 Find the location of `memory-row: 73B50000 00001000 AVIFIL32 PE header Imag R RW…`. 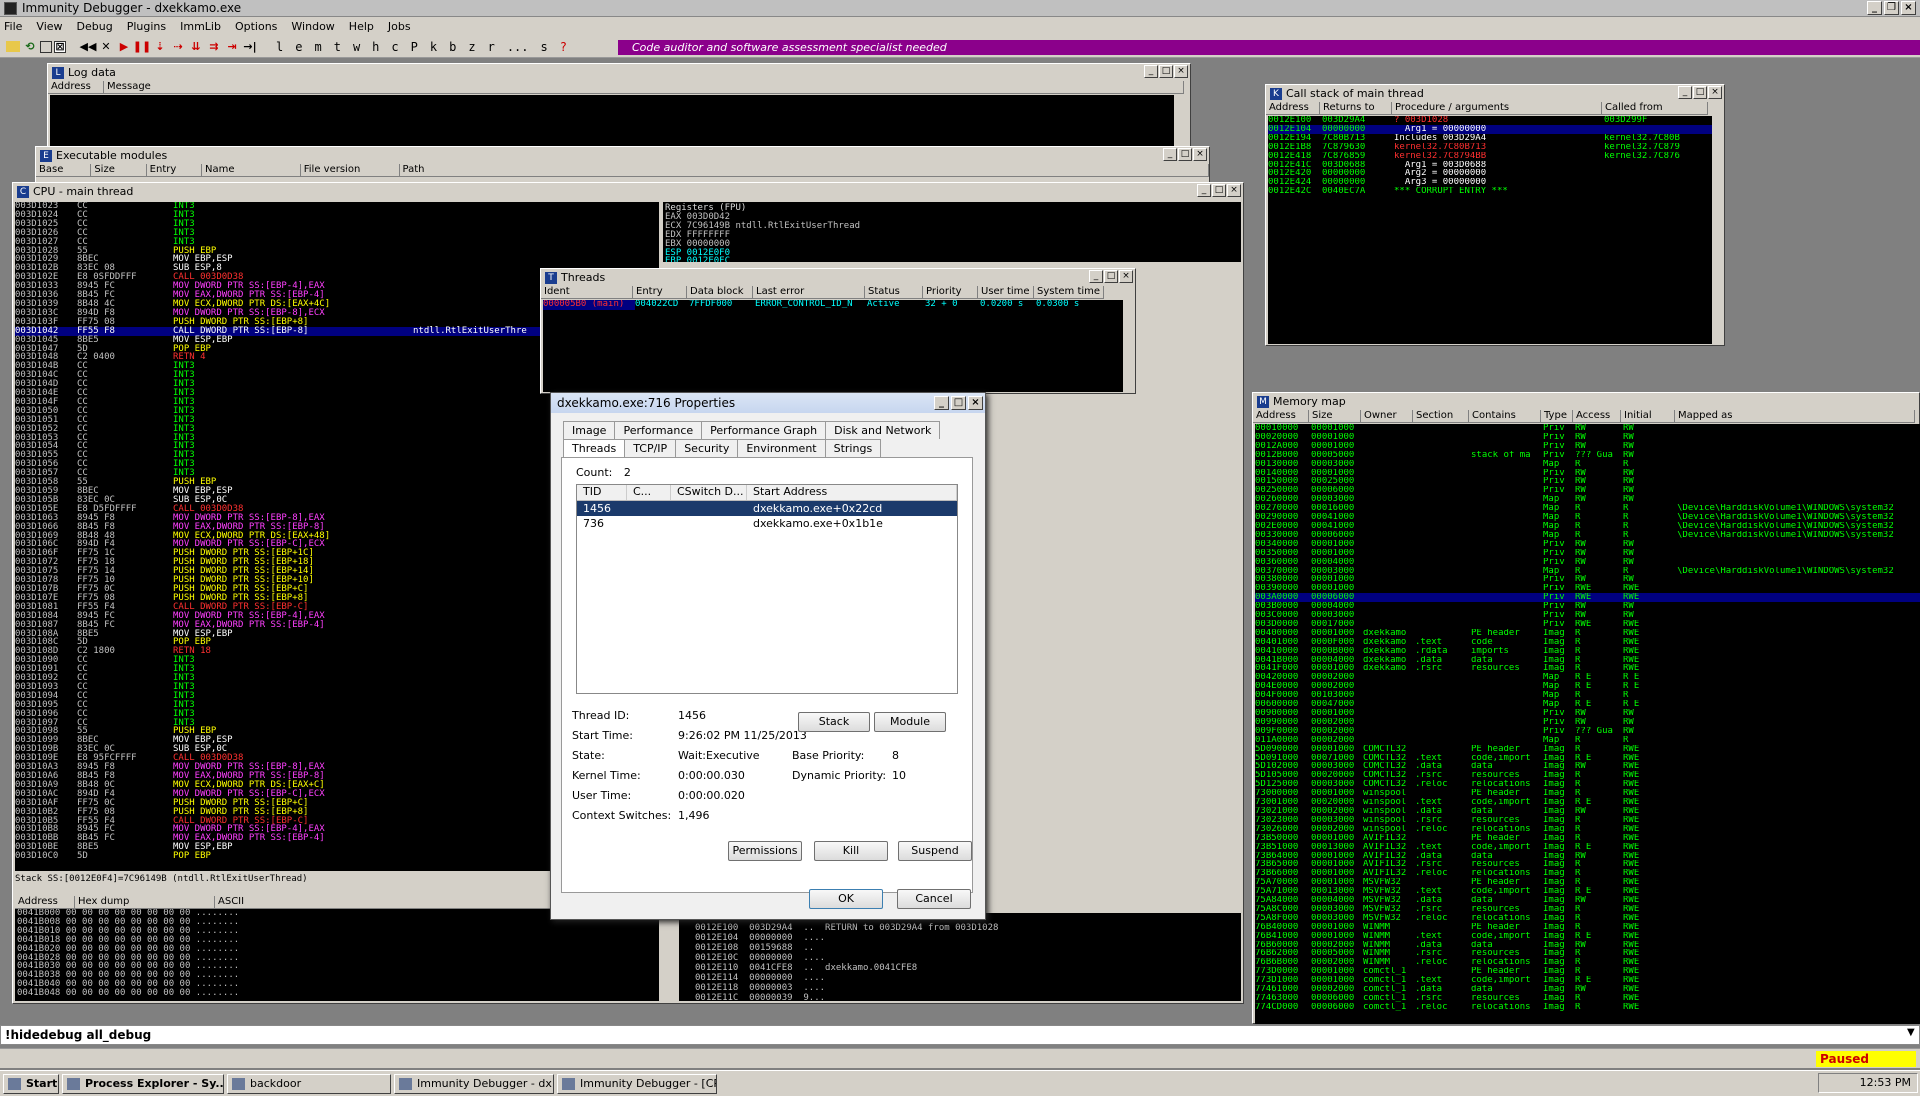

memory-row: 73B50000 00001000 AVIFIL32 PE header Imag R RW… is located at coordinates (1587, 838).